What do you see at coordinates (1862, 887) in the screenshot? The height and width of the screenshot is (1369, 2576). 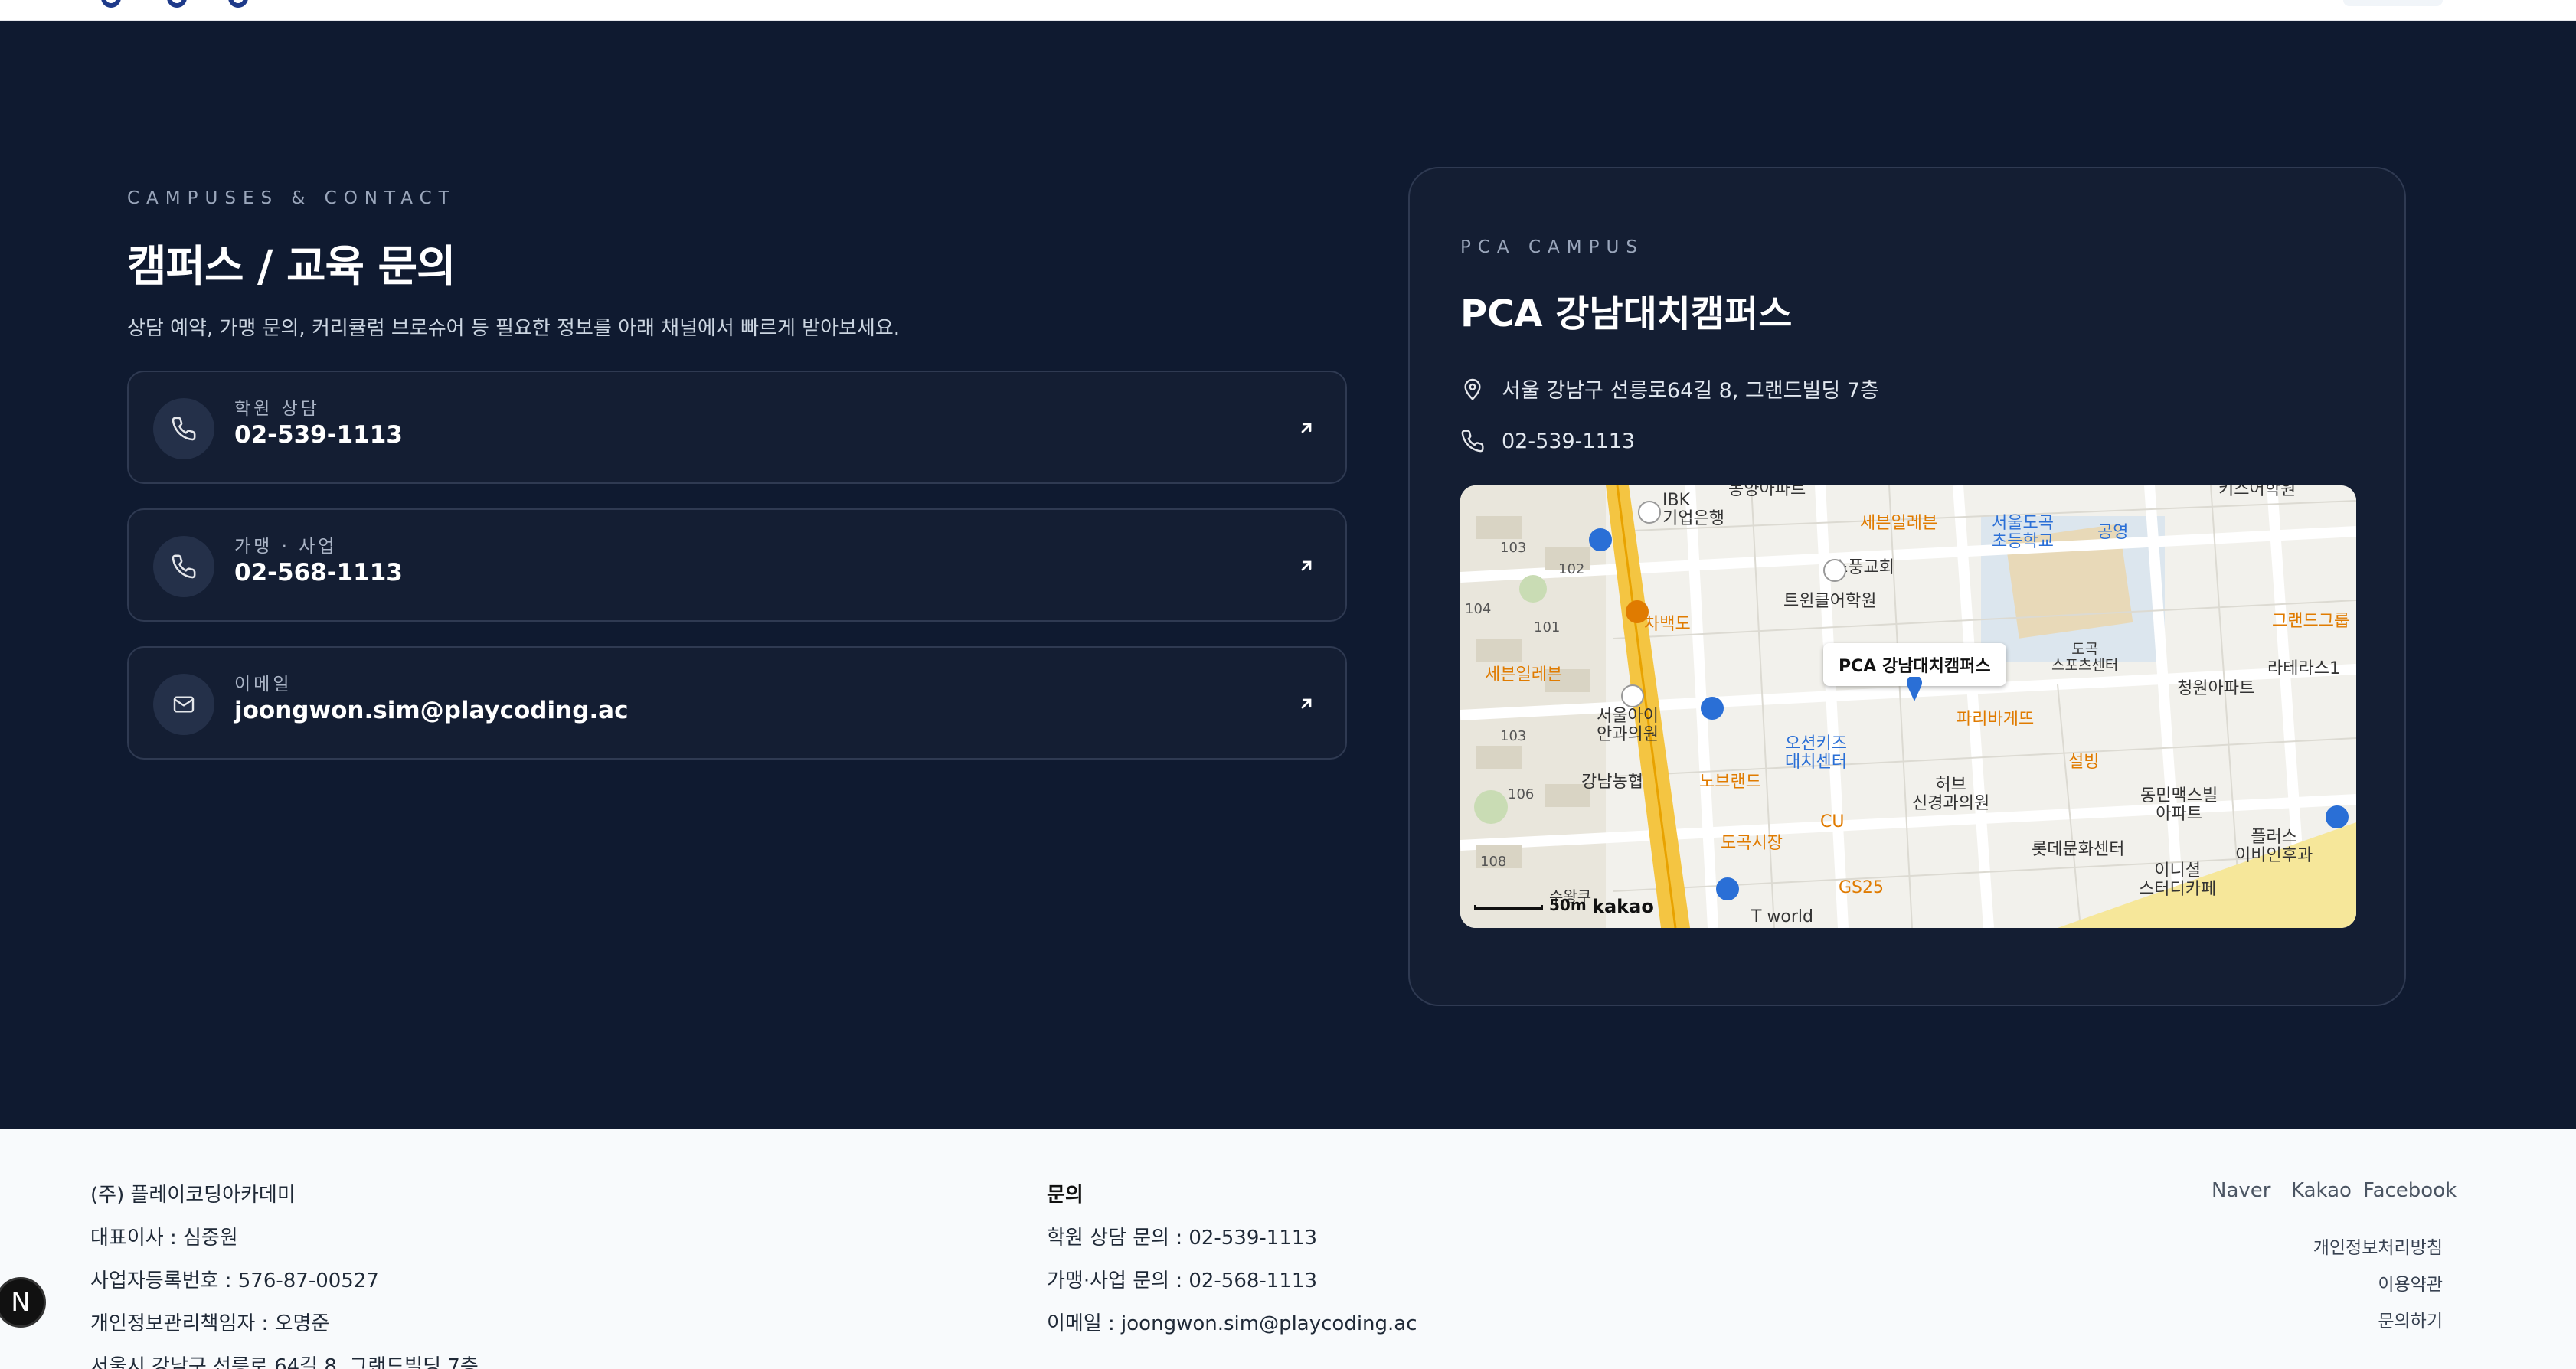 I see `map-label-poi: GS25` at bounding box center [1862, 887].